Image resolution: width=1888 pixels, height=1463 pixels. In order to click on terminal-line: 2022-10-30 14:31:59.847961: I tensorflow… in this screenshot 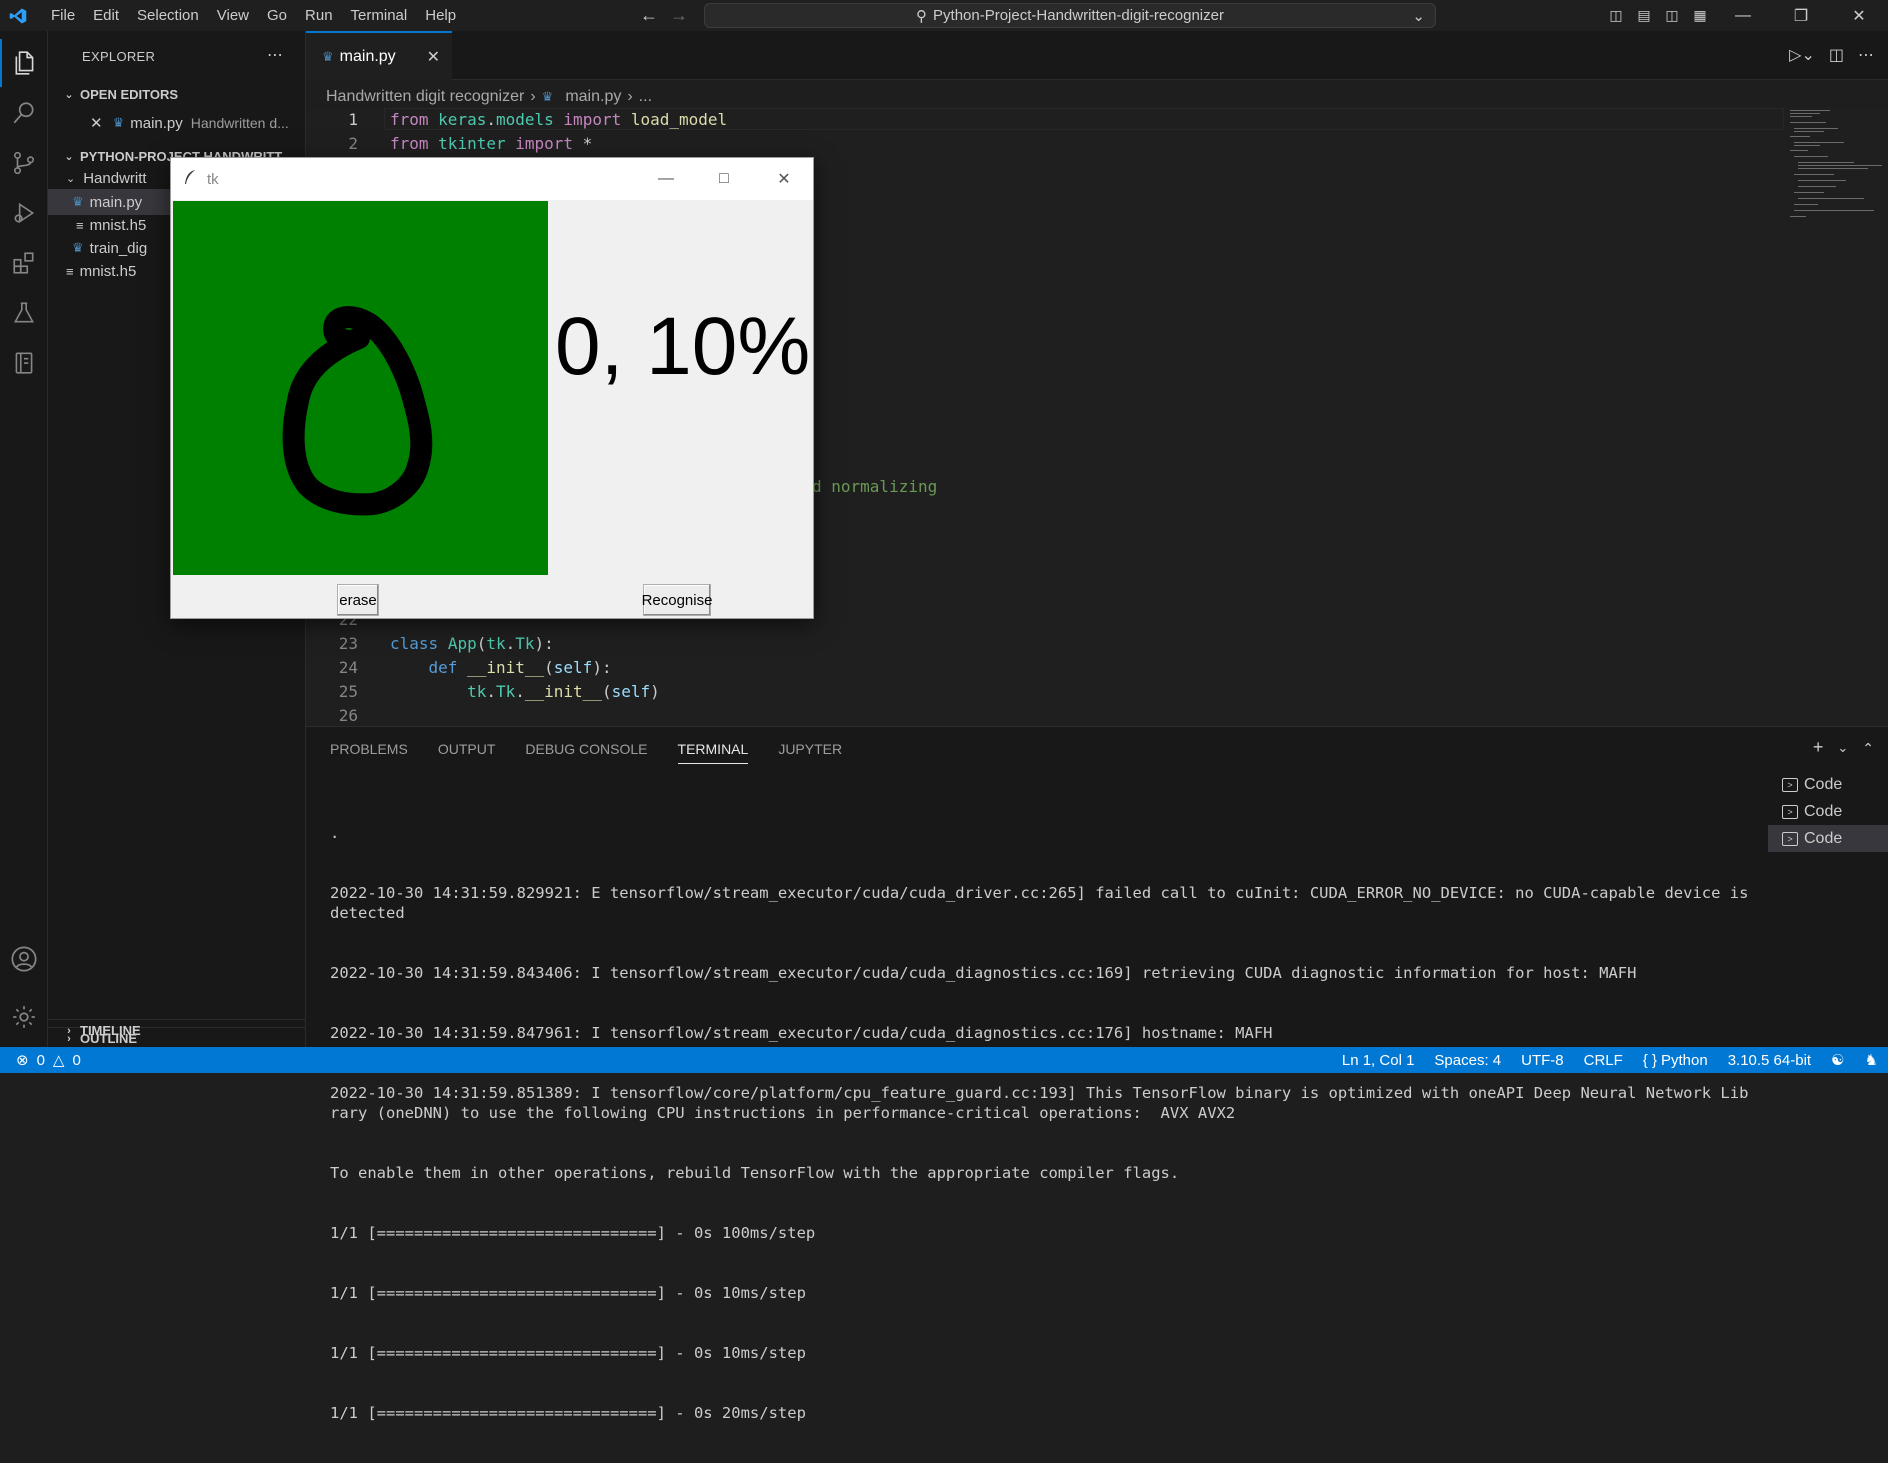, I will do `click(801, 1033)`.